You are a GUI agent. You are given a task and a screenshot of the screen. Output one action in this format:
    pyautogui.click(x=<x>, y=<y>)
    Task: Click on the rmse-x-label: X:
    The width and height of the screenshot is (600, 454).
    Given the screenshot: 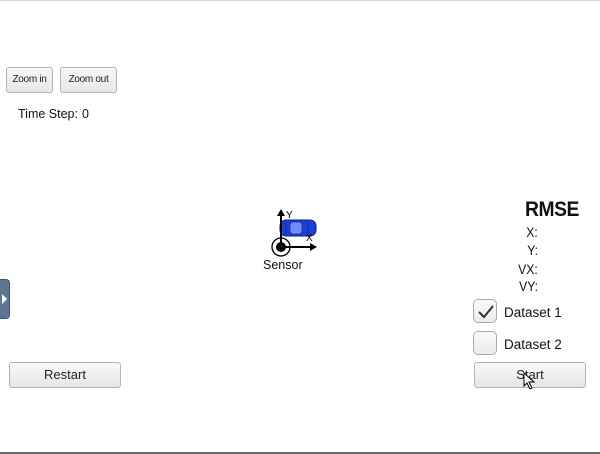 What is the action you would take?
    pyautogui.click(x=532, y=232)
    